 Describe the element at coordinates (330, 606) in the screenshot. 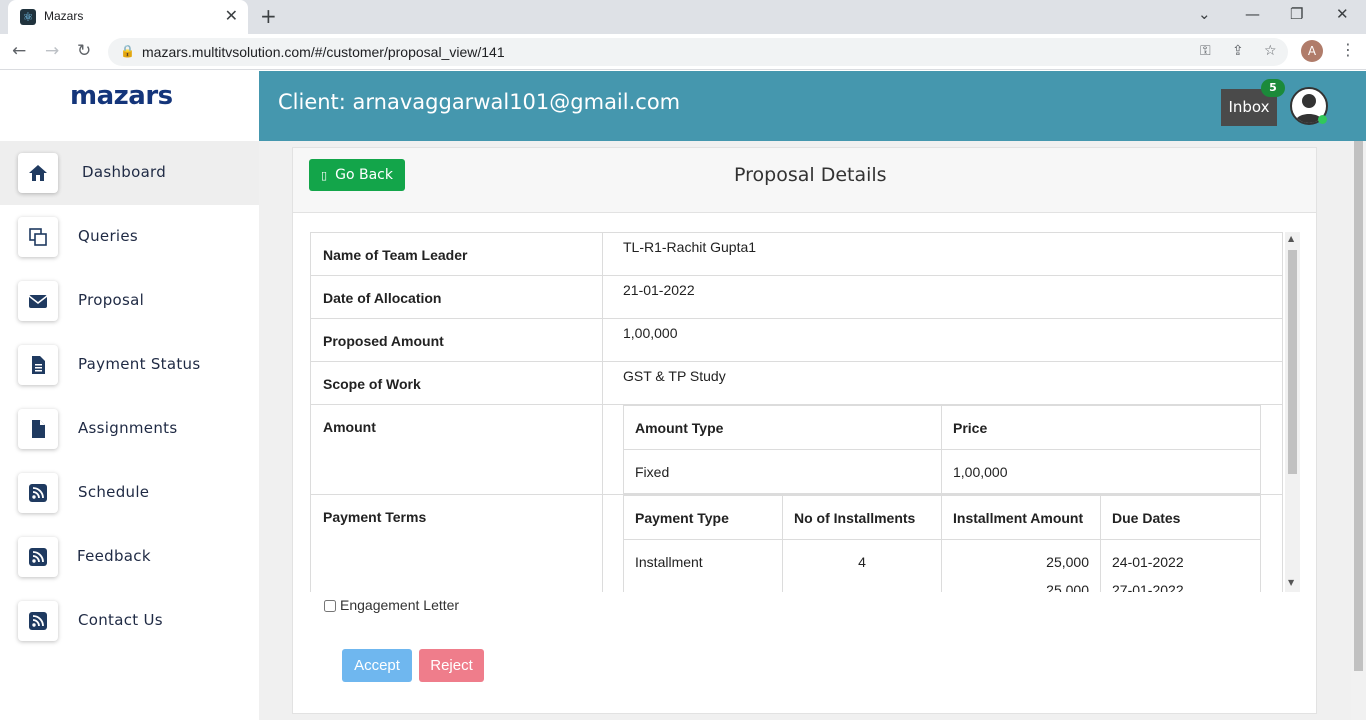

I see `engagement-letter-checkbox` at that location.